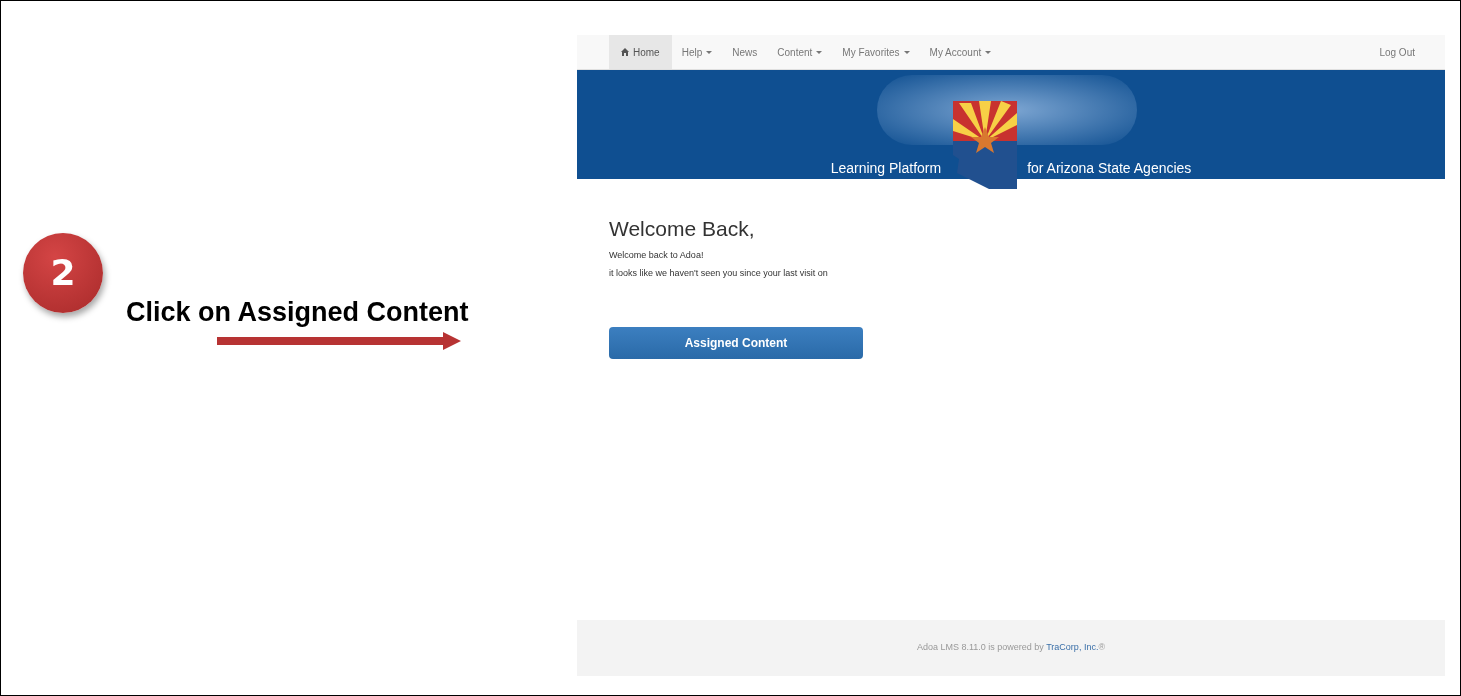  What do you see at coordinates (736, 342) in the screenshot?
I see `assigned-content-button: Assigned Content` at bounding box center [736, 342].